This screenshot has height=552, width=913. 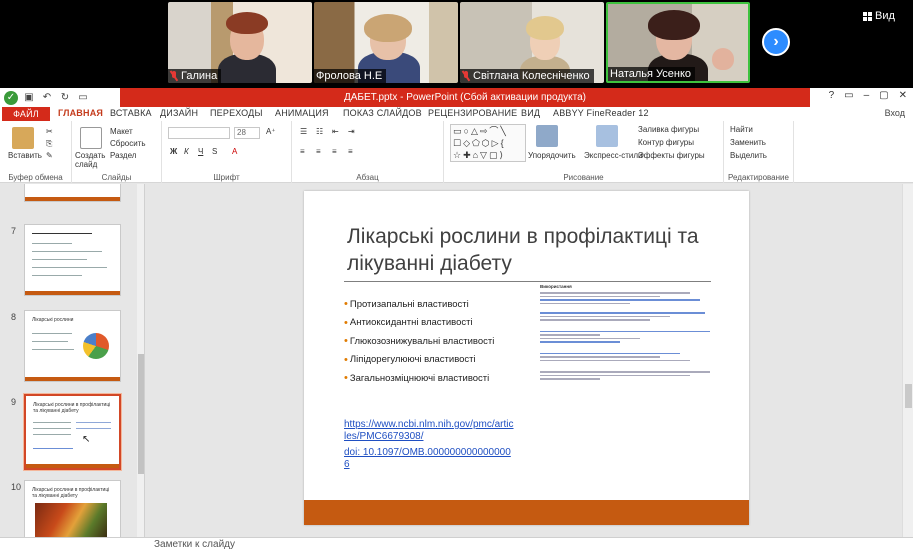 What do you see at coordinates (14, 402) in the screenshot?
I see `thumbnail-number: 9` at bounding box center [14, 402].